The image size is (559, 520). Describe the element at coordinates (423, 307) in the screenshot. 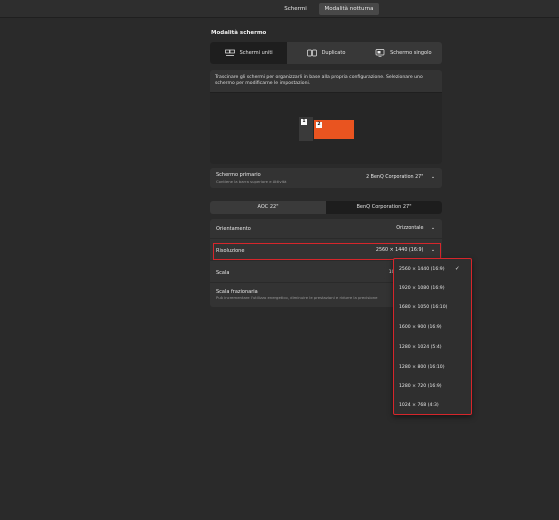

I see `resolution-option: 1680 × 1050 (16:10)` at that location.